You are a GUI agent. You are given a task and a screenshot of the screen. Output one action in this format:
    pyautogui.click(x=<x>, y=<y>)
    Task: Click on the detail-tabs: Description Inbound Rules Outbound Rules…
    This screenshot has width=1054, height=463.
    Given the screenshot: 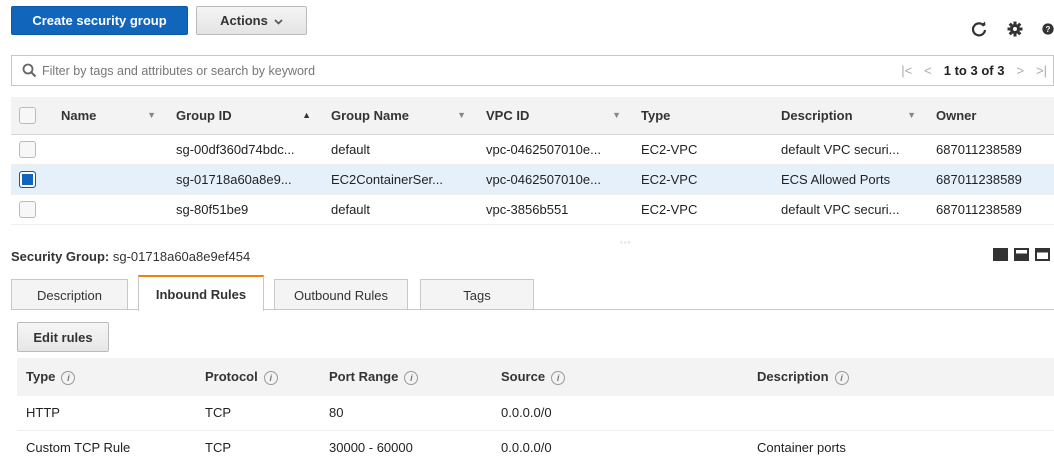 What is the action you would take?
    pyautogui.click(x=532, y=293)
    